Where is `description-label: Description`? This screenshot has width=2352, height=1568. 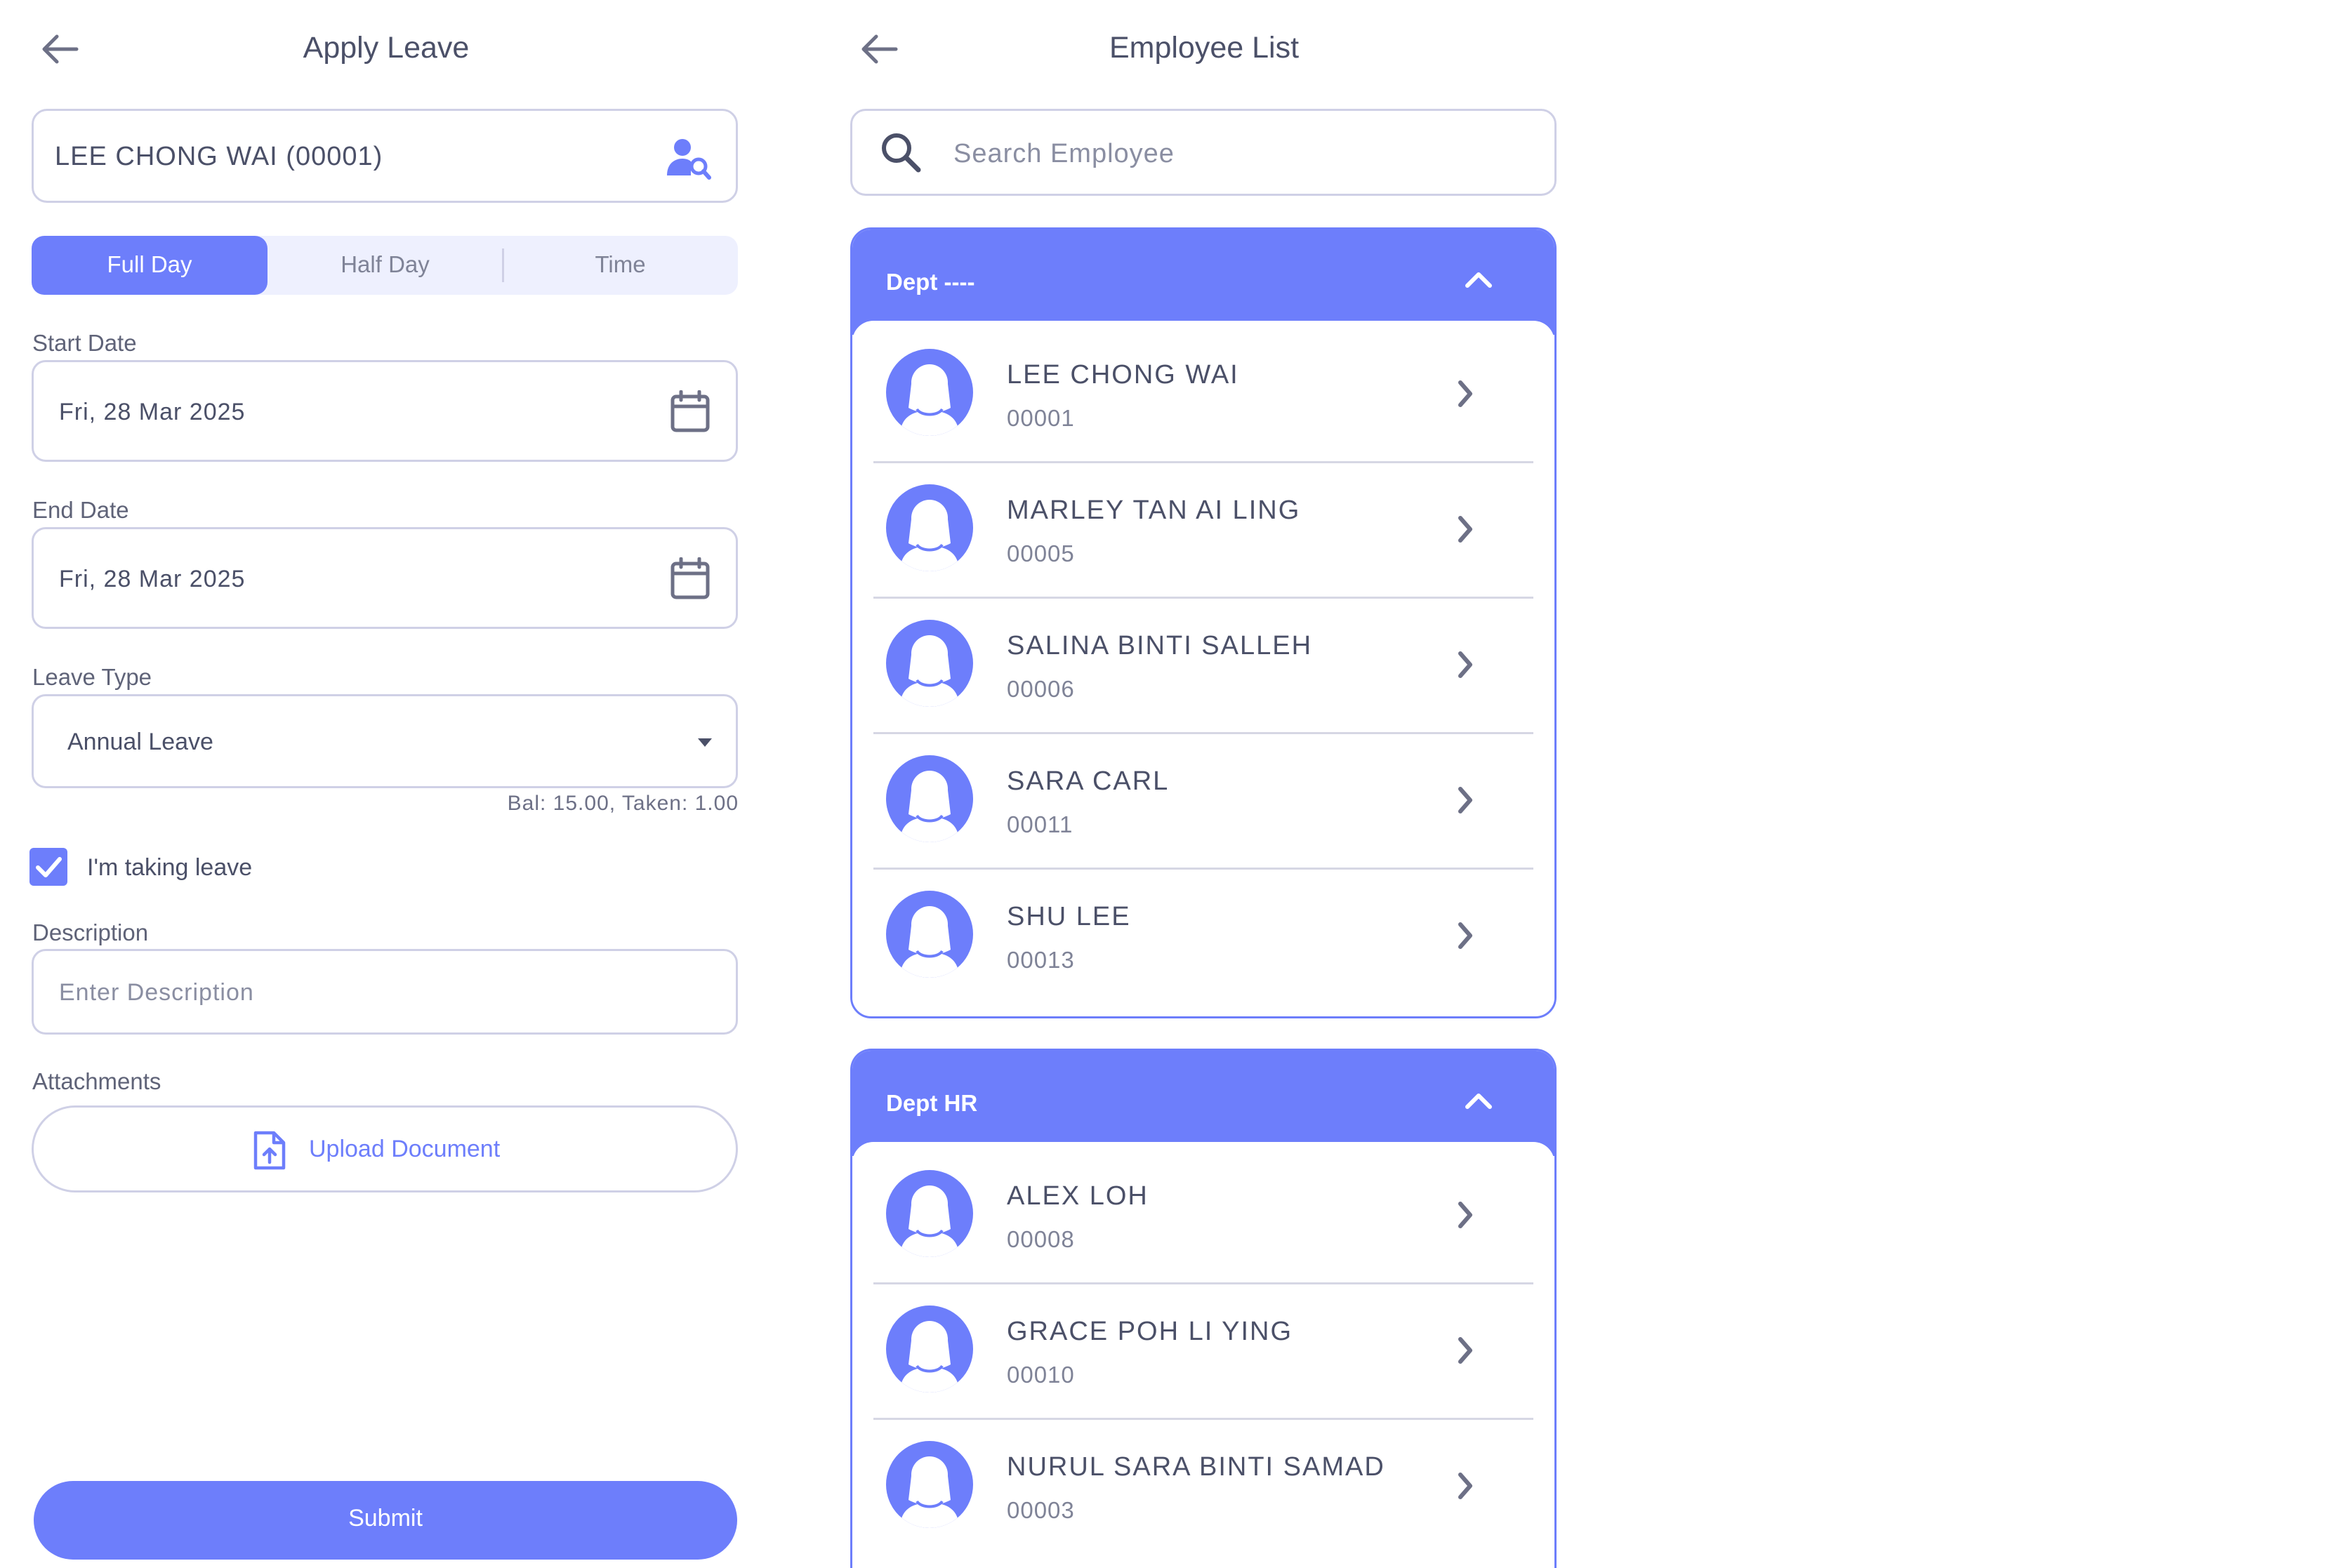
description-label: Description is located at coordinates (91, 932).